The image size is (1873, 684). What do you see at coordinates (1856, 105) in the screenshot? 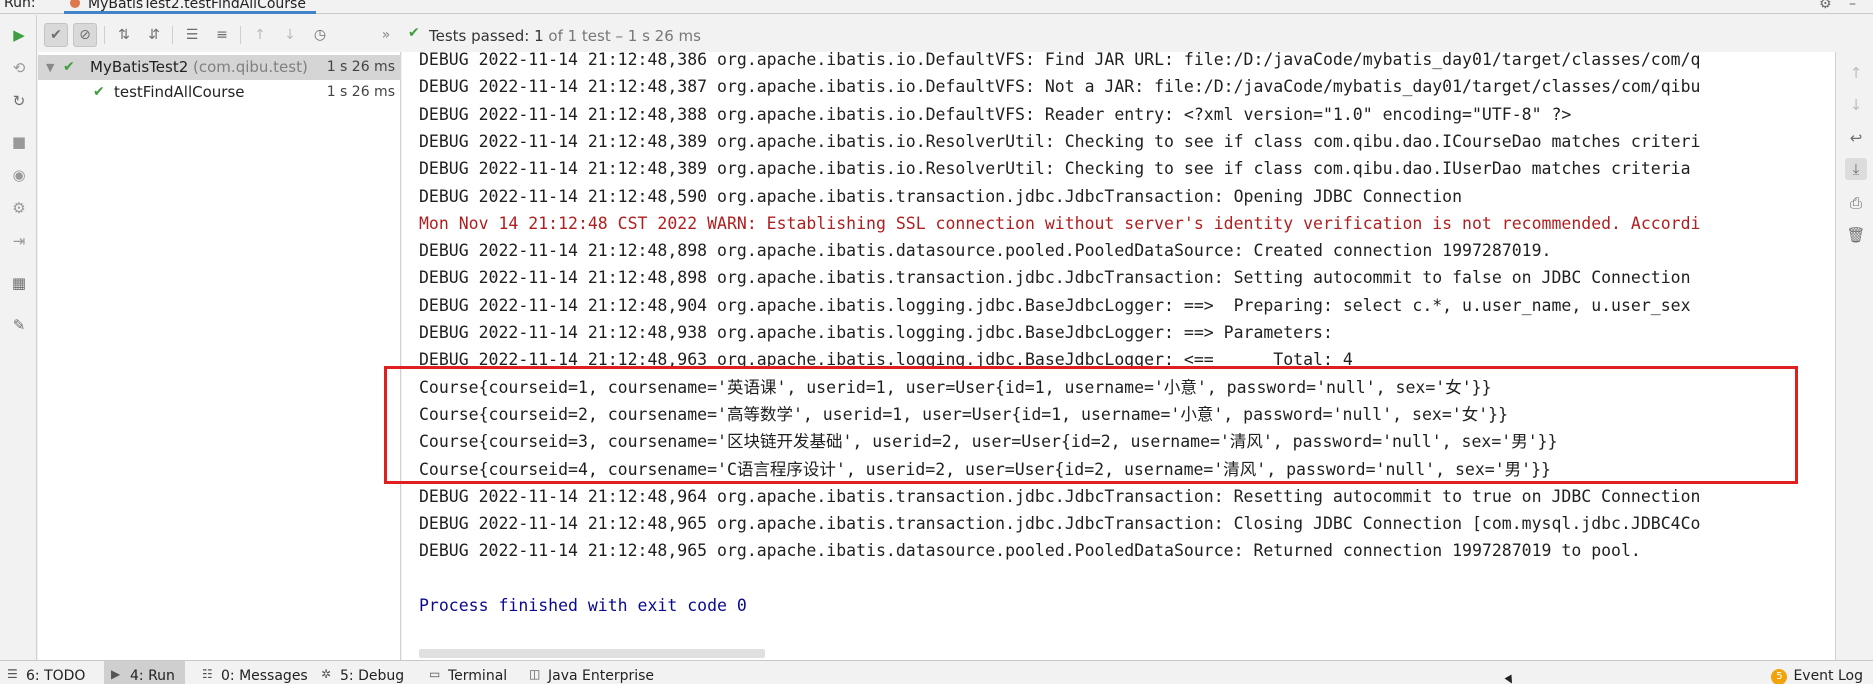
I see `down-arrow-icon: ↓` at bounding box center [1856, 105].